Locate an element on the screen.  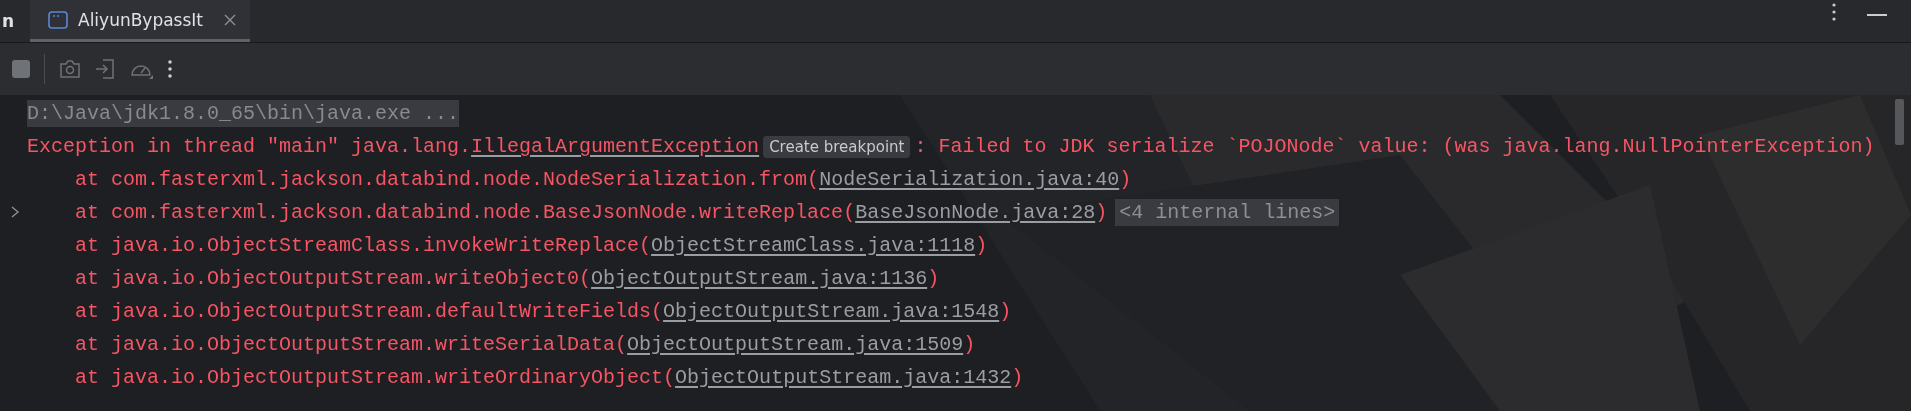
source-link: ObjectStreamClass.java:1118 is located at coordinates (813, 245).